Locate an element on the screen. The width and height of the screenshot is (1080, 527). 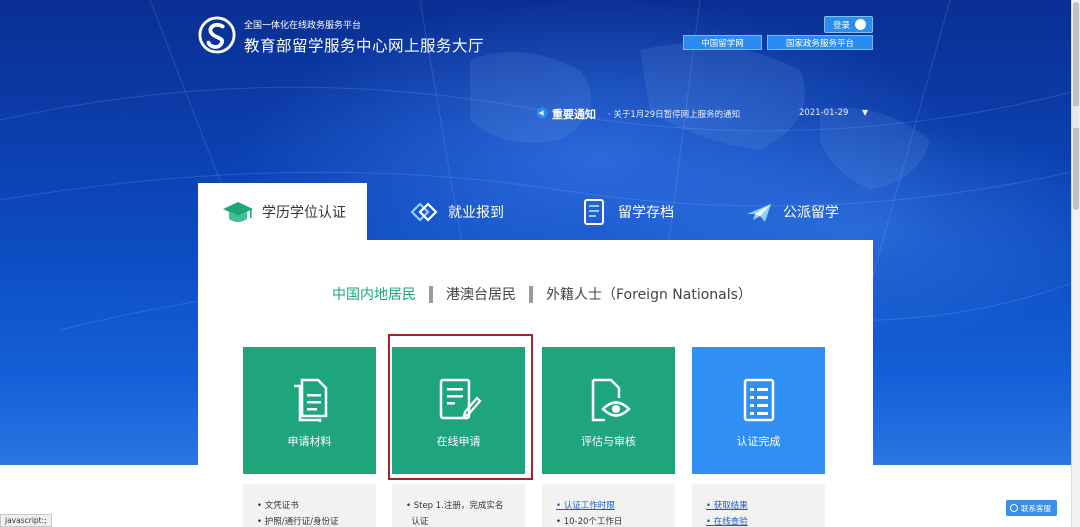
highlight-box is located at coordinates (460, 407).